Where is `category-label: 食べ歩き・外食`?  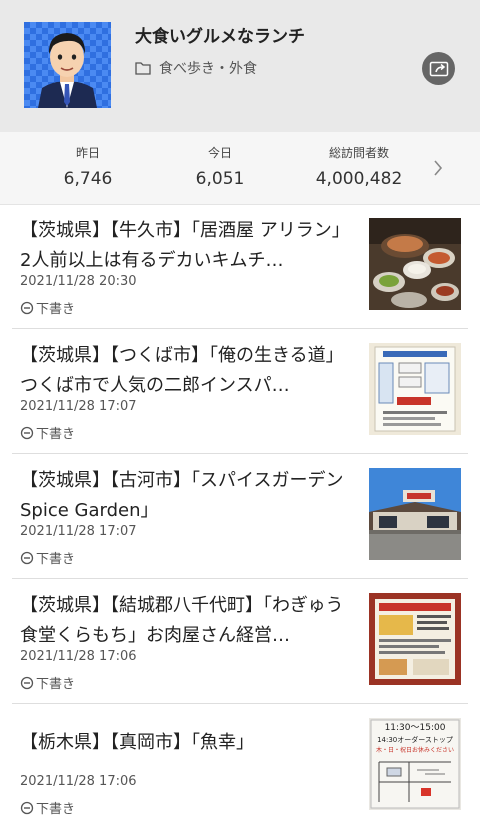 category-label: 食べ歩き・外食 is located at coordinates (208, 69).